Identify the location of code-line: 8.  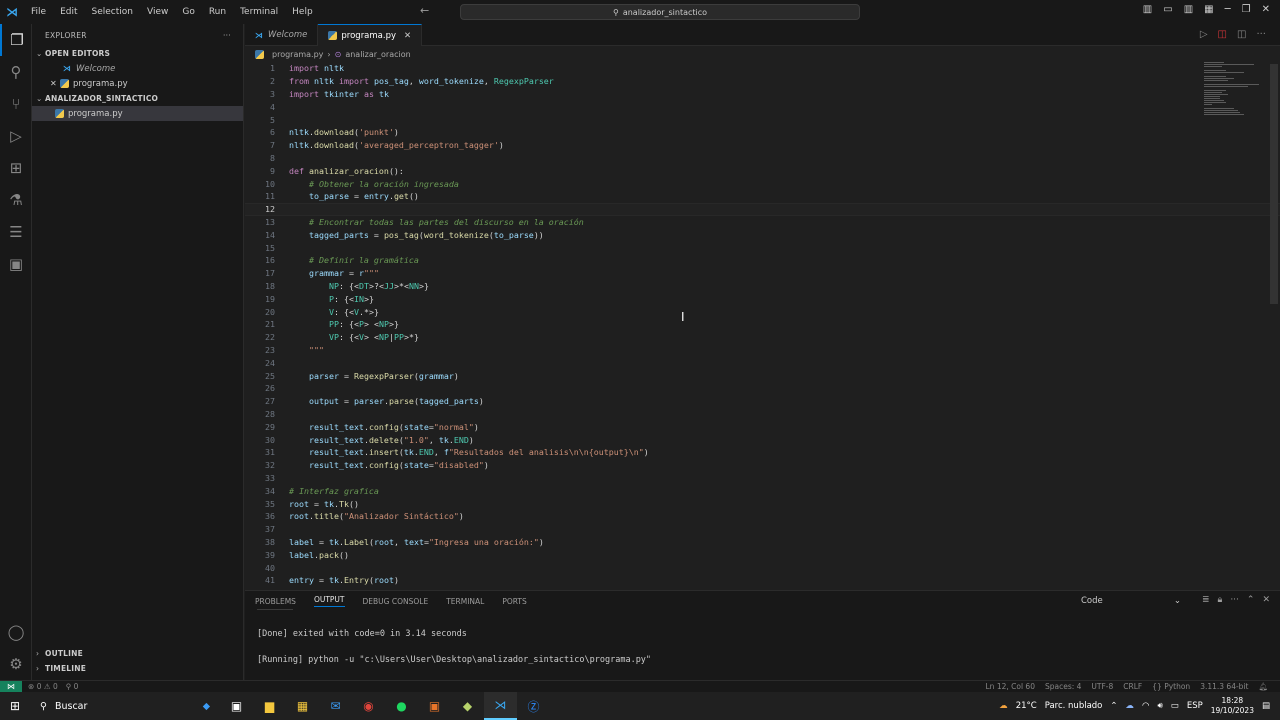
(762, 158).